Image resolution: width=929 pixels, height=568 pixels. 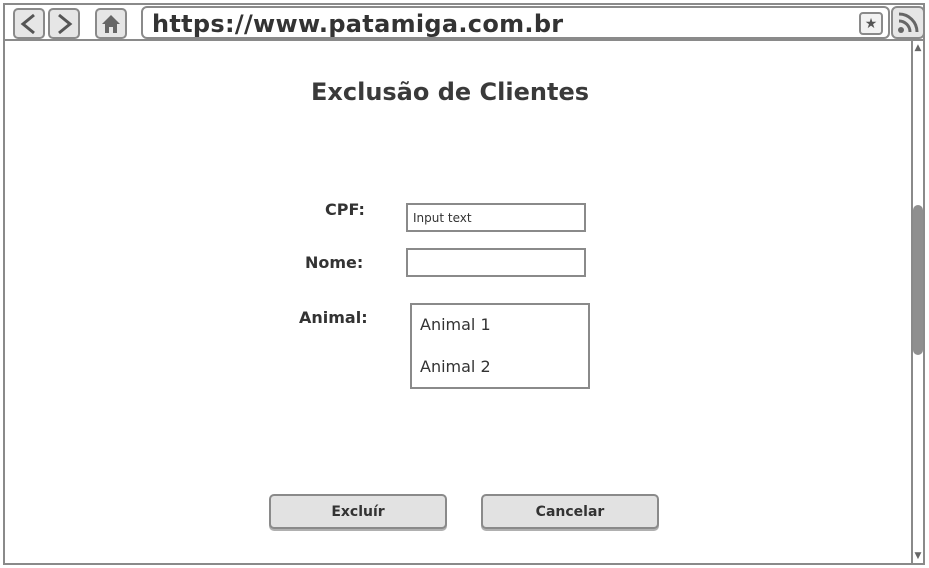 What do you see at coordinates (918, 280) in the screenshot?
I see `scroll-thumb` at bounding box center [918, 280].